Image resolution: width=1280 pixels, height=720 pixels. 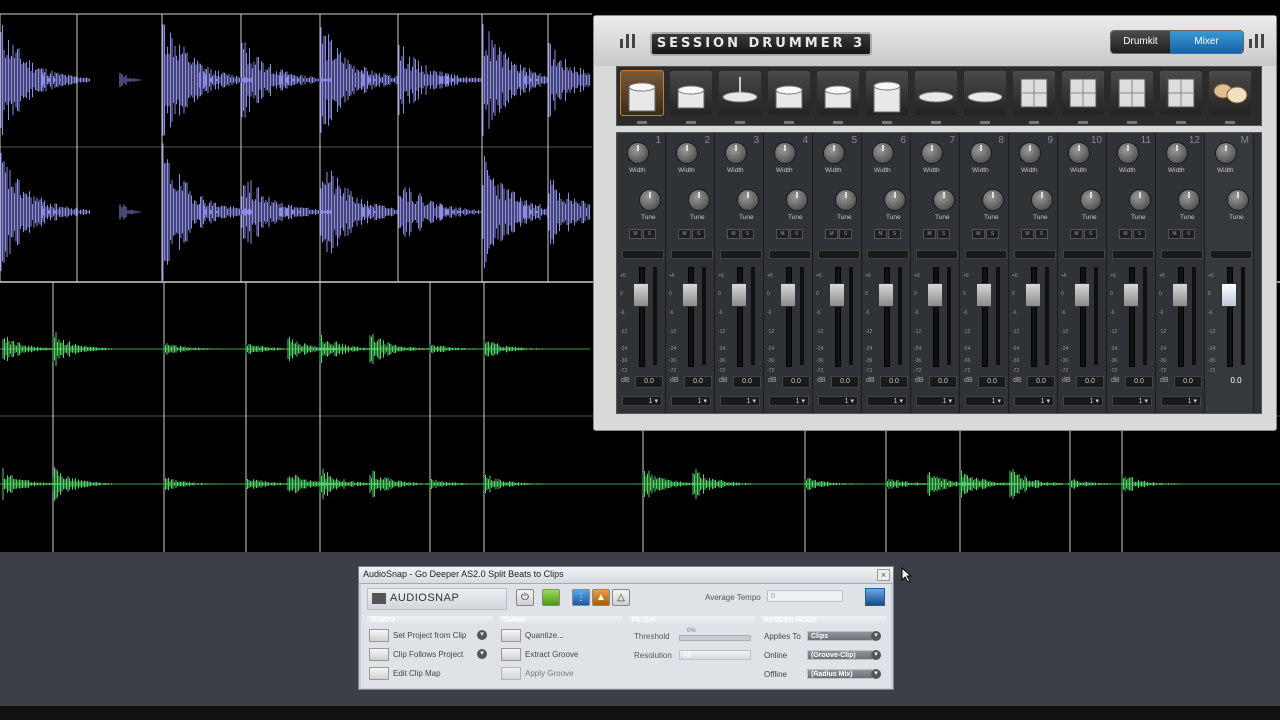 What do you see at coordinates (691, 97) in the screenshot?
I see `drum-slot-snare-icon` at bounding box center [691, 97].